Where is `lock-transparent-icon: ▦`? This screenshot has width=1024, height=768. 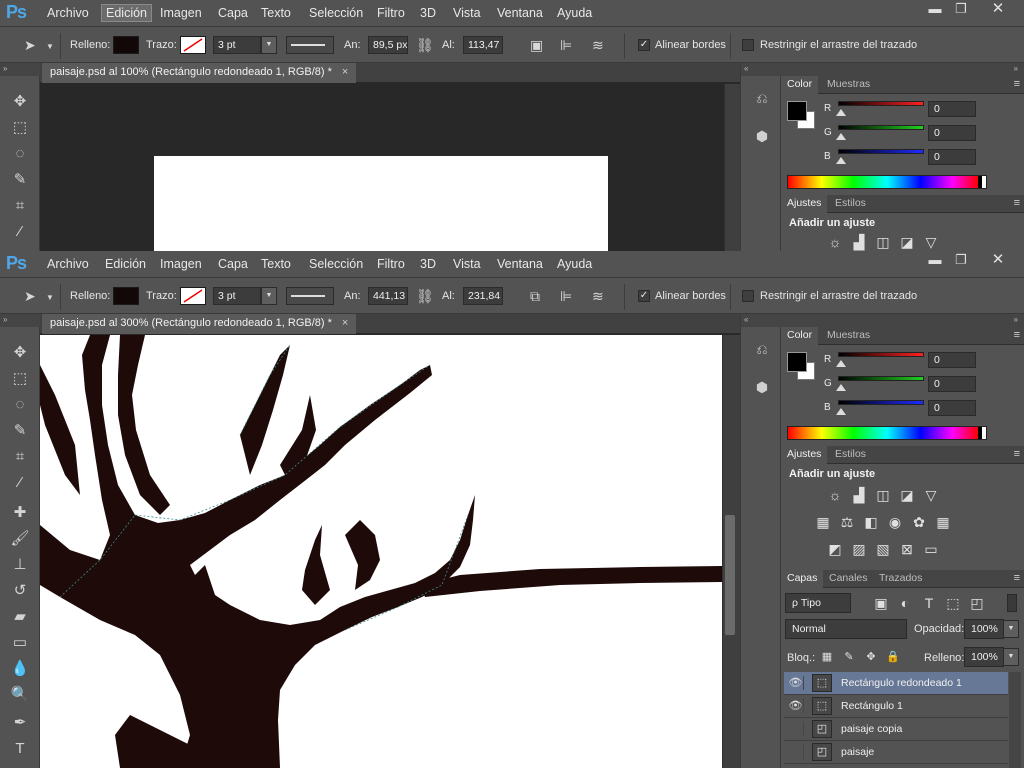
lock-transparent-icon: ▦ is located at coordinates (827, 657).